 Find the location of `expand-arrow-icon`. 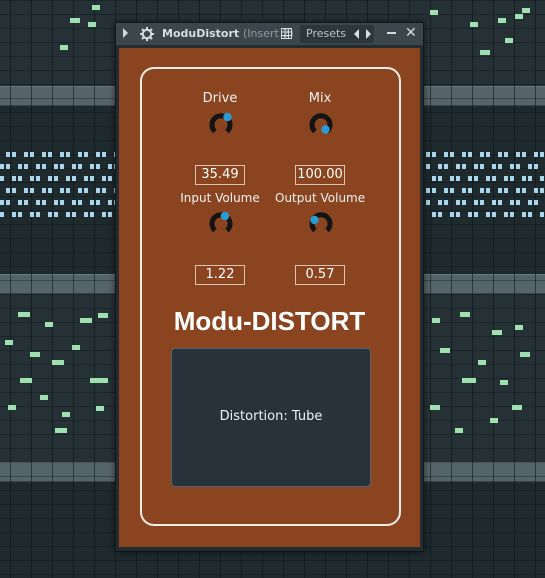

expand-arrow-icon is located at coordinates (125, 33).